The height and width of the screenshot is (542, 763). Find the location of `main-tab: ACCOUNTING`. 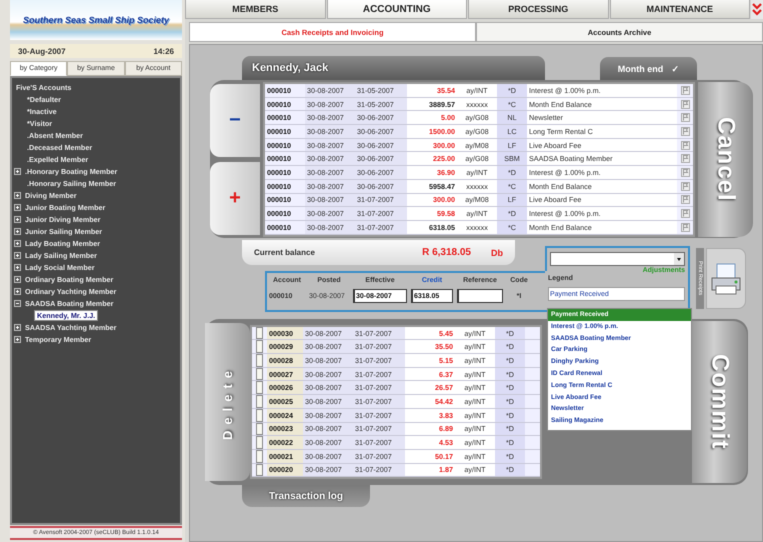

main-tab: ACCOUNTING is located at coordinates (396, 9).